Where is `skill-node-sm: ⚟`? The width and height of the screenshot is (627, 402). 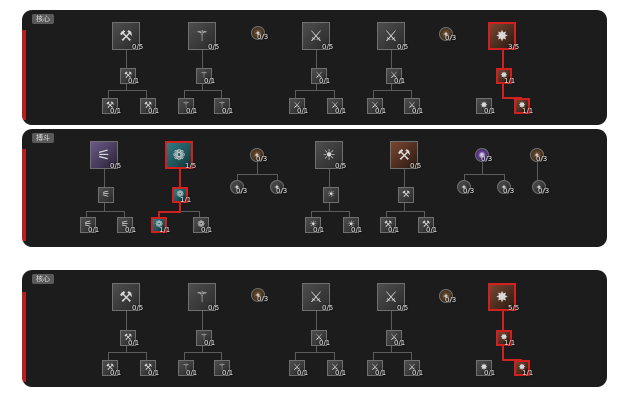
skill-node-sm: ⚟ is located at coordinates (106, 195).